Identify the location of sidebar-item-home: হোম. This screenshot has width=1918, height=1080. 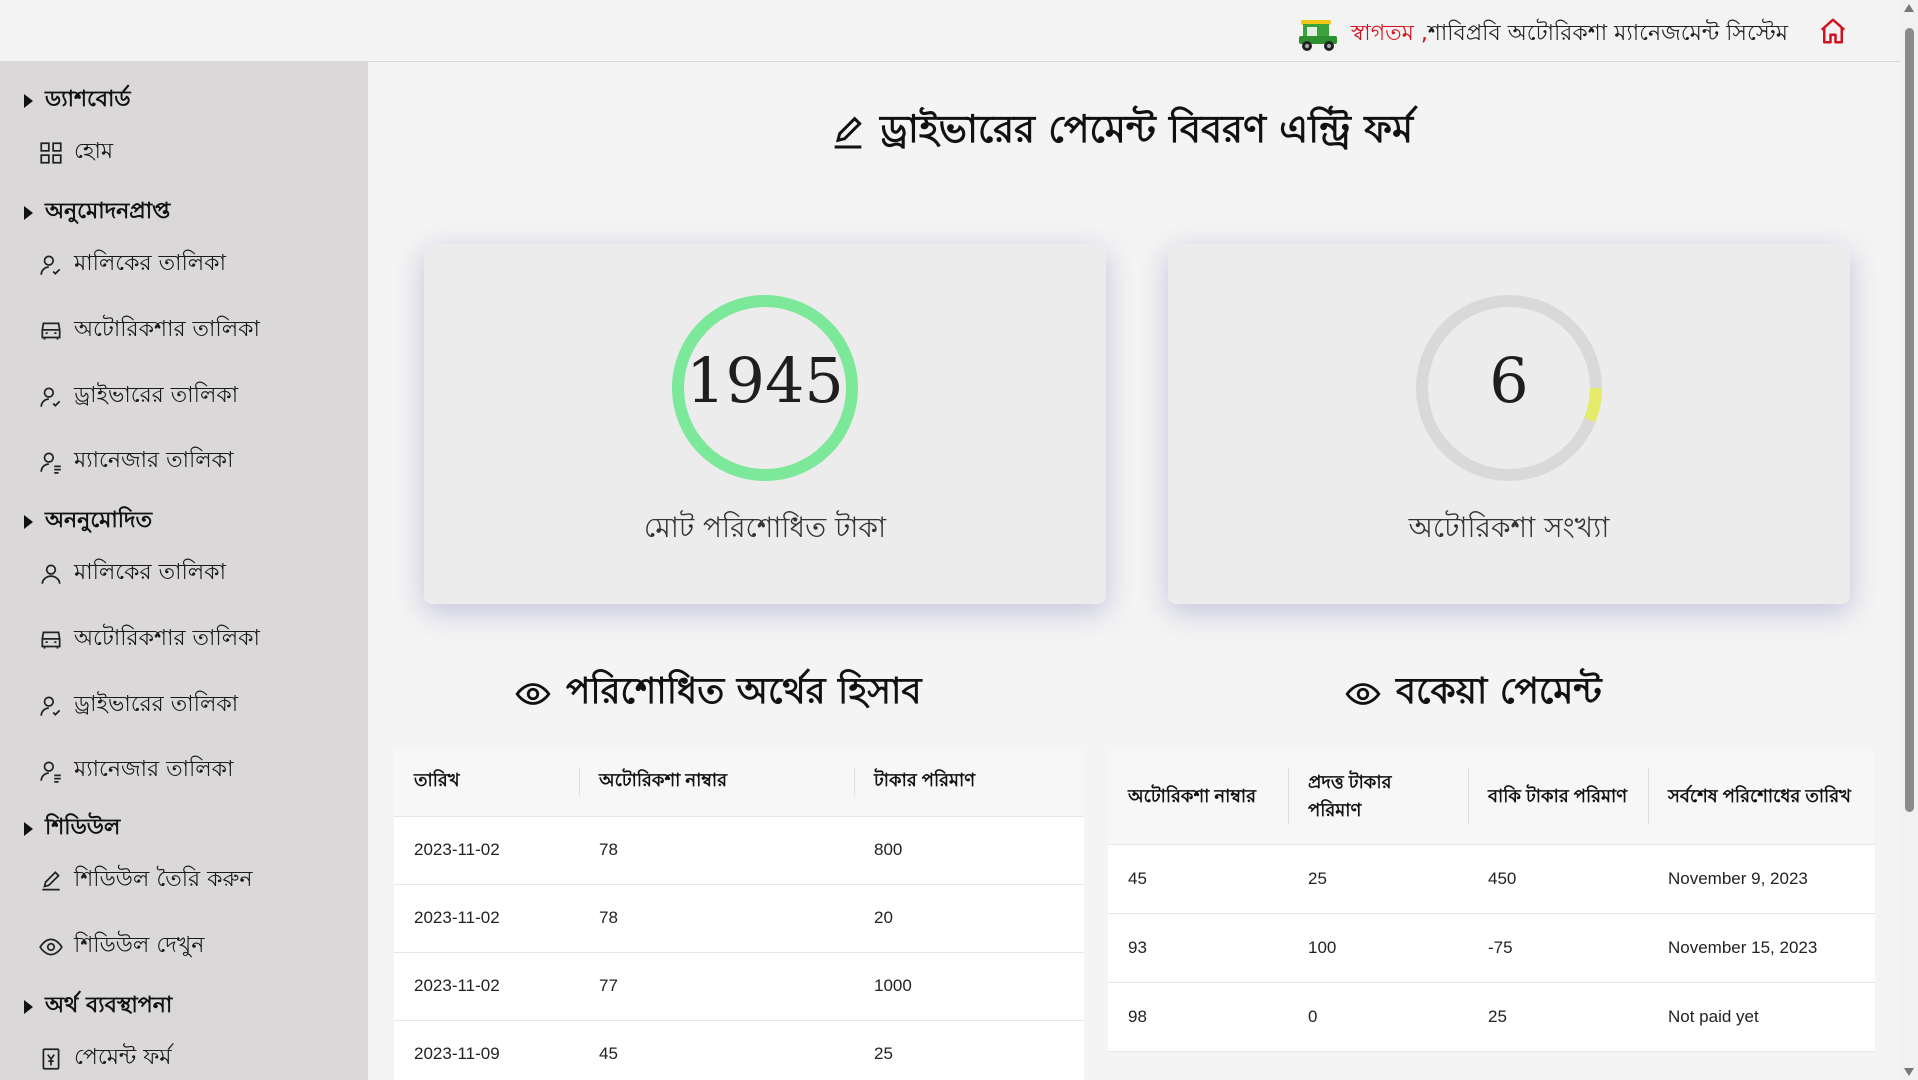
(75, 152).